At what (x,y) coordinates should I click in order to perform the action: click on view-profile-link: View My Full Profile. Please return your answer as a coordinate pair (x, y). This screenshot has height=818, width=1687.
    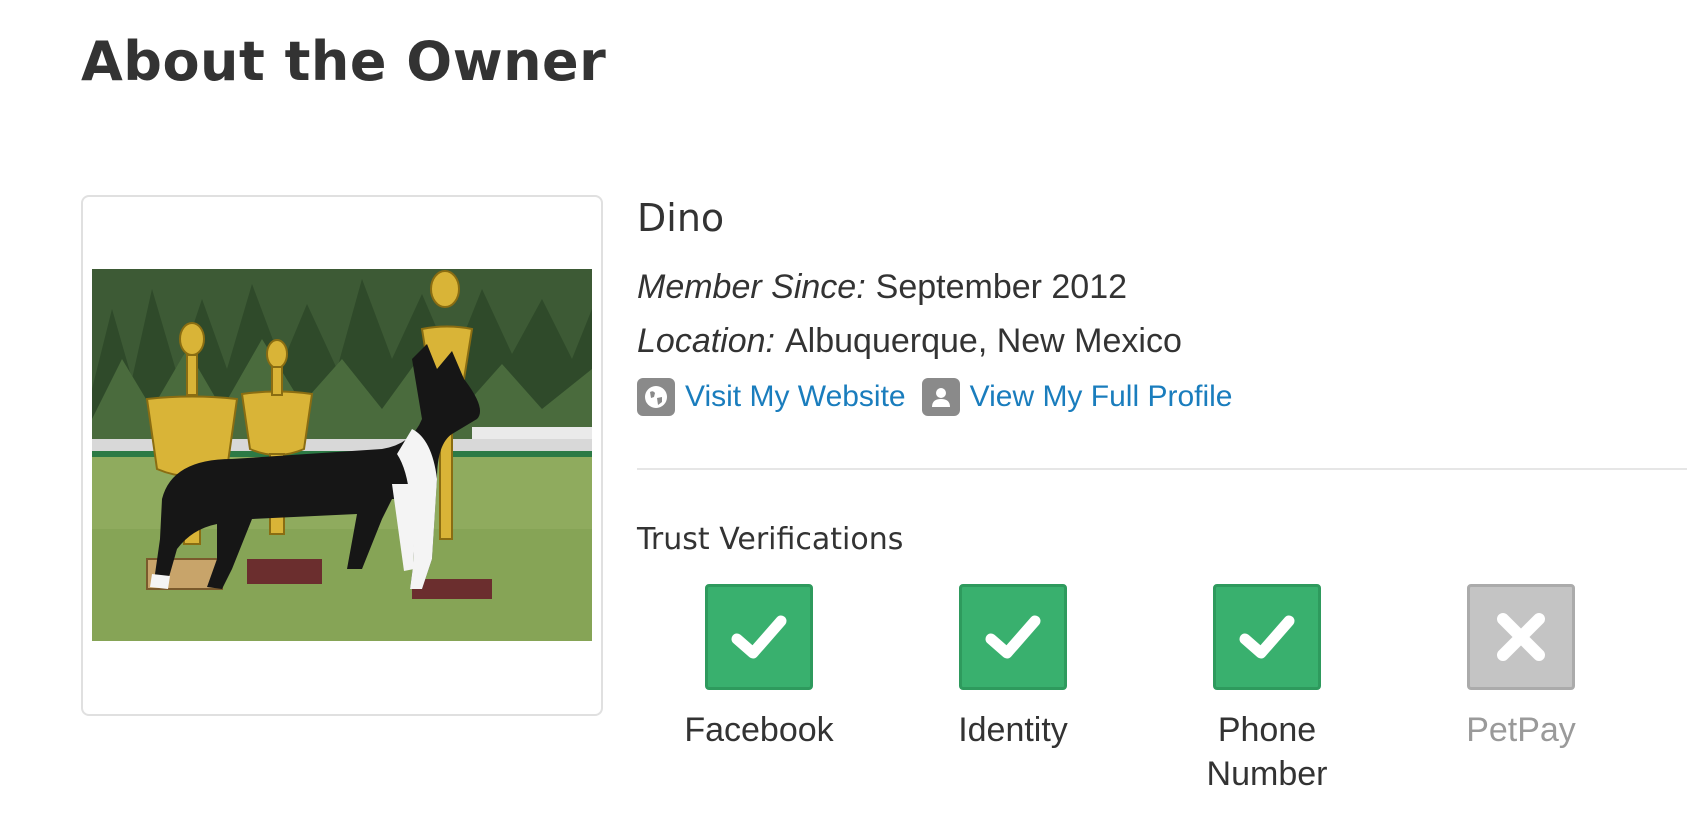
    Looking at the image, I should click on (1077, 397).